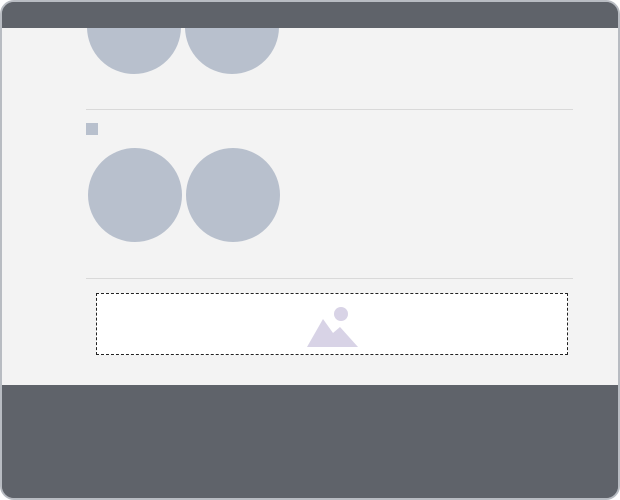  Describe the element at coordinates (232, 51) in the screenshot. I see `avatar-top-right` at that location.